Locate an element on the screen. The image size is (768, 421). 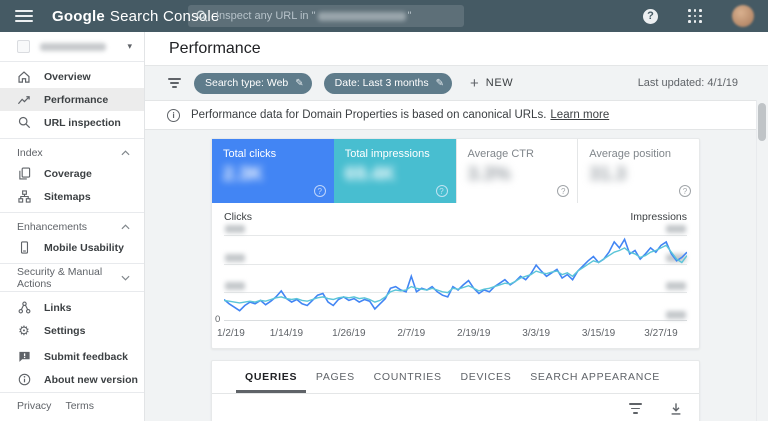
table-filter-icon is located at coordinates (635, 408).